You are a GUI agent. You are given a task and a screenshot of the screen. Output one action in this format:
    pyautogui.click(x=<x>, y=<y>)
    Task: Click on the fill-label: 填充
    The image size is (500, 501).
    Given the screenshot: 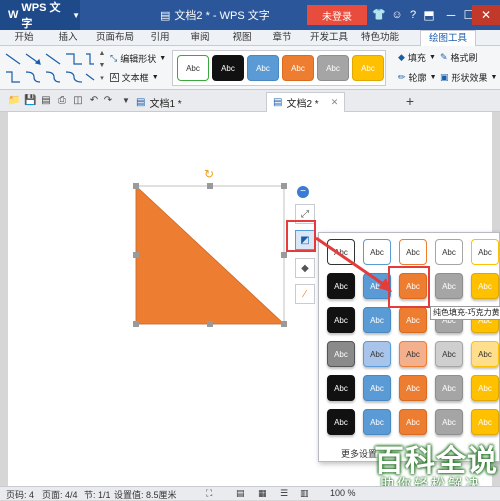 What is the action you would take?
    pyautogui.click(x=416, y=57)
    